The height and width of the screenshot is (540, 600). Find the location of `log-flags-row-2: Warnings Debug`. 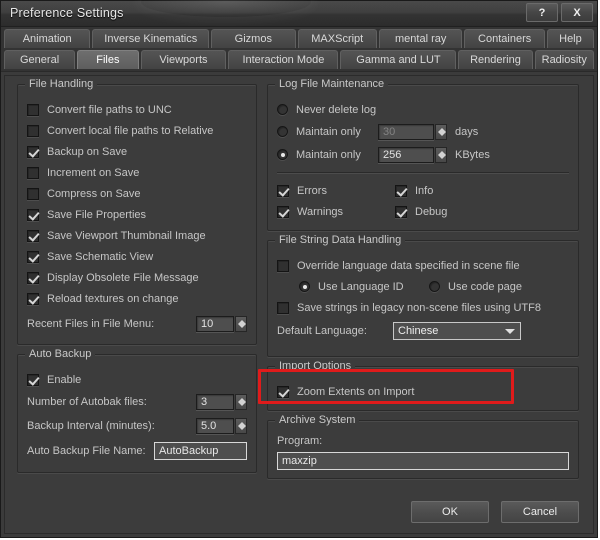

log-flags-row-2: Warnings Debug is located at coordinates (423, 211).